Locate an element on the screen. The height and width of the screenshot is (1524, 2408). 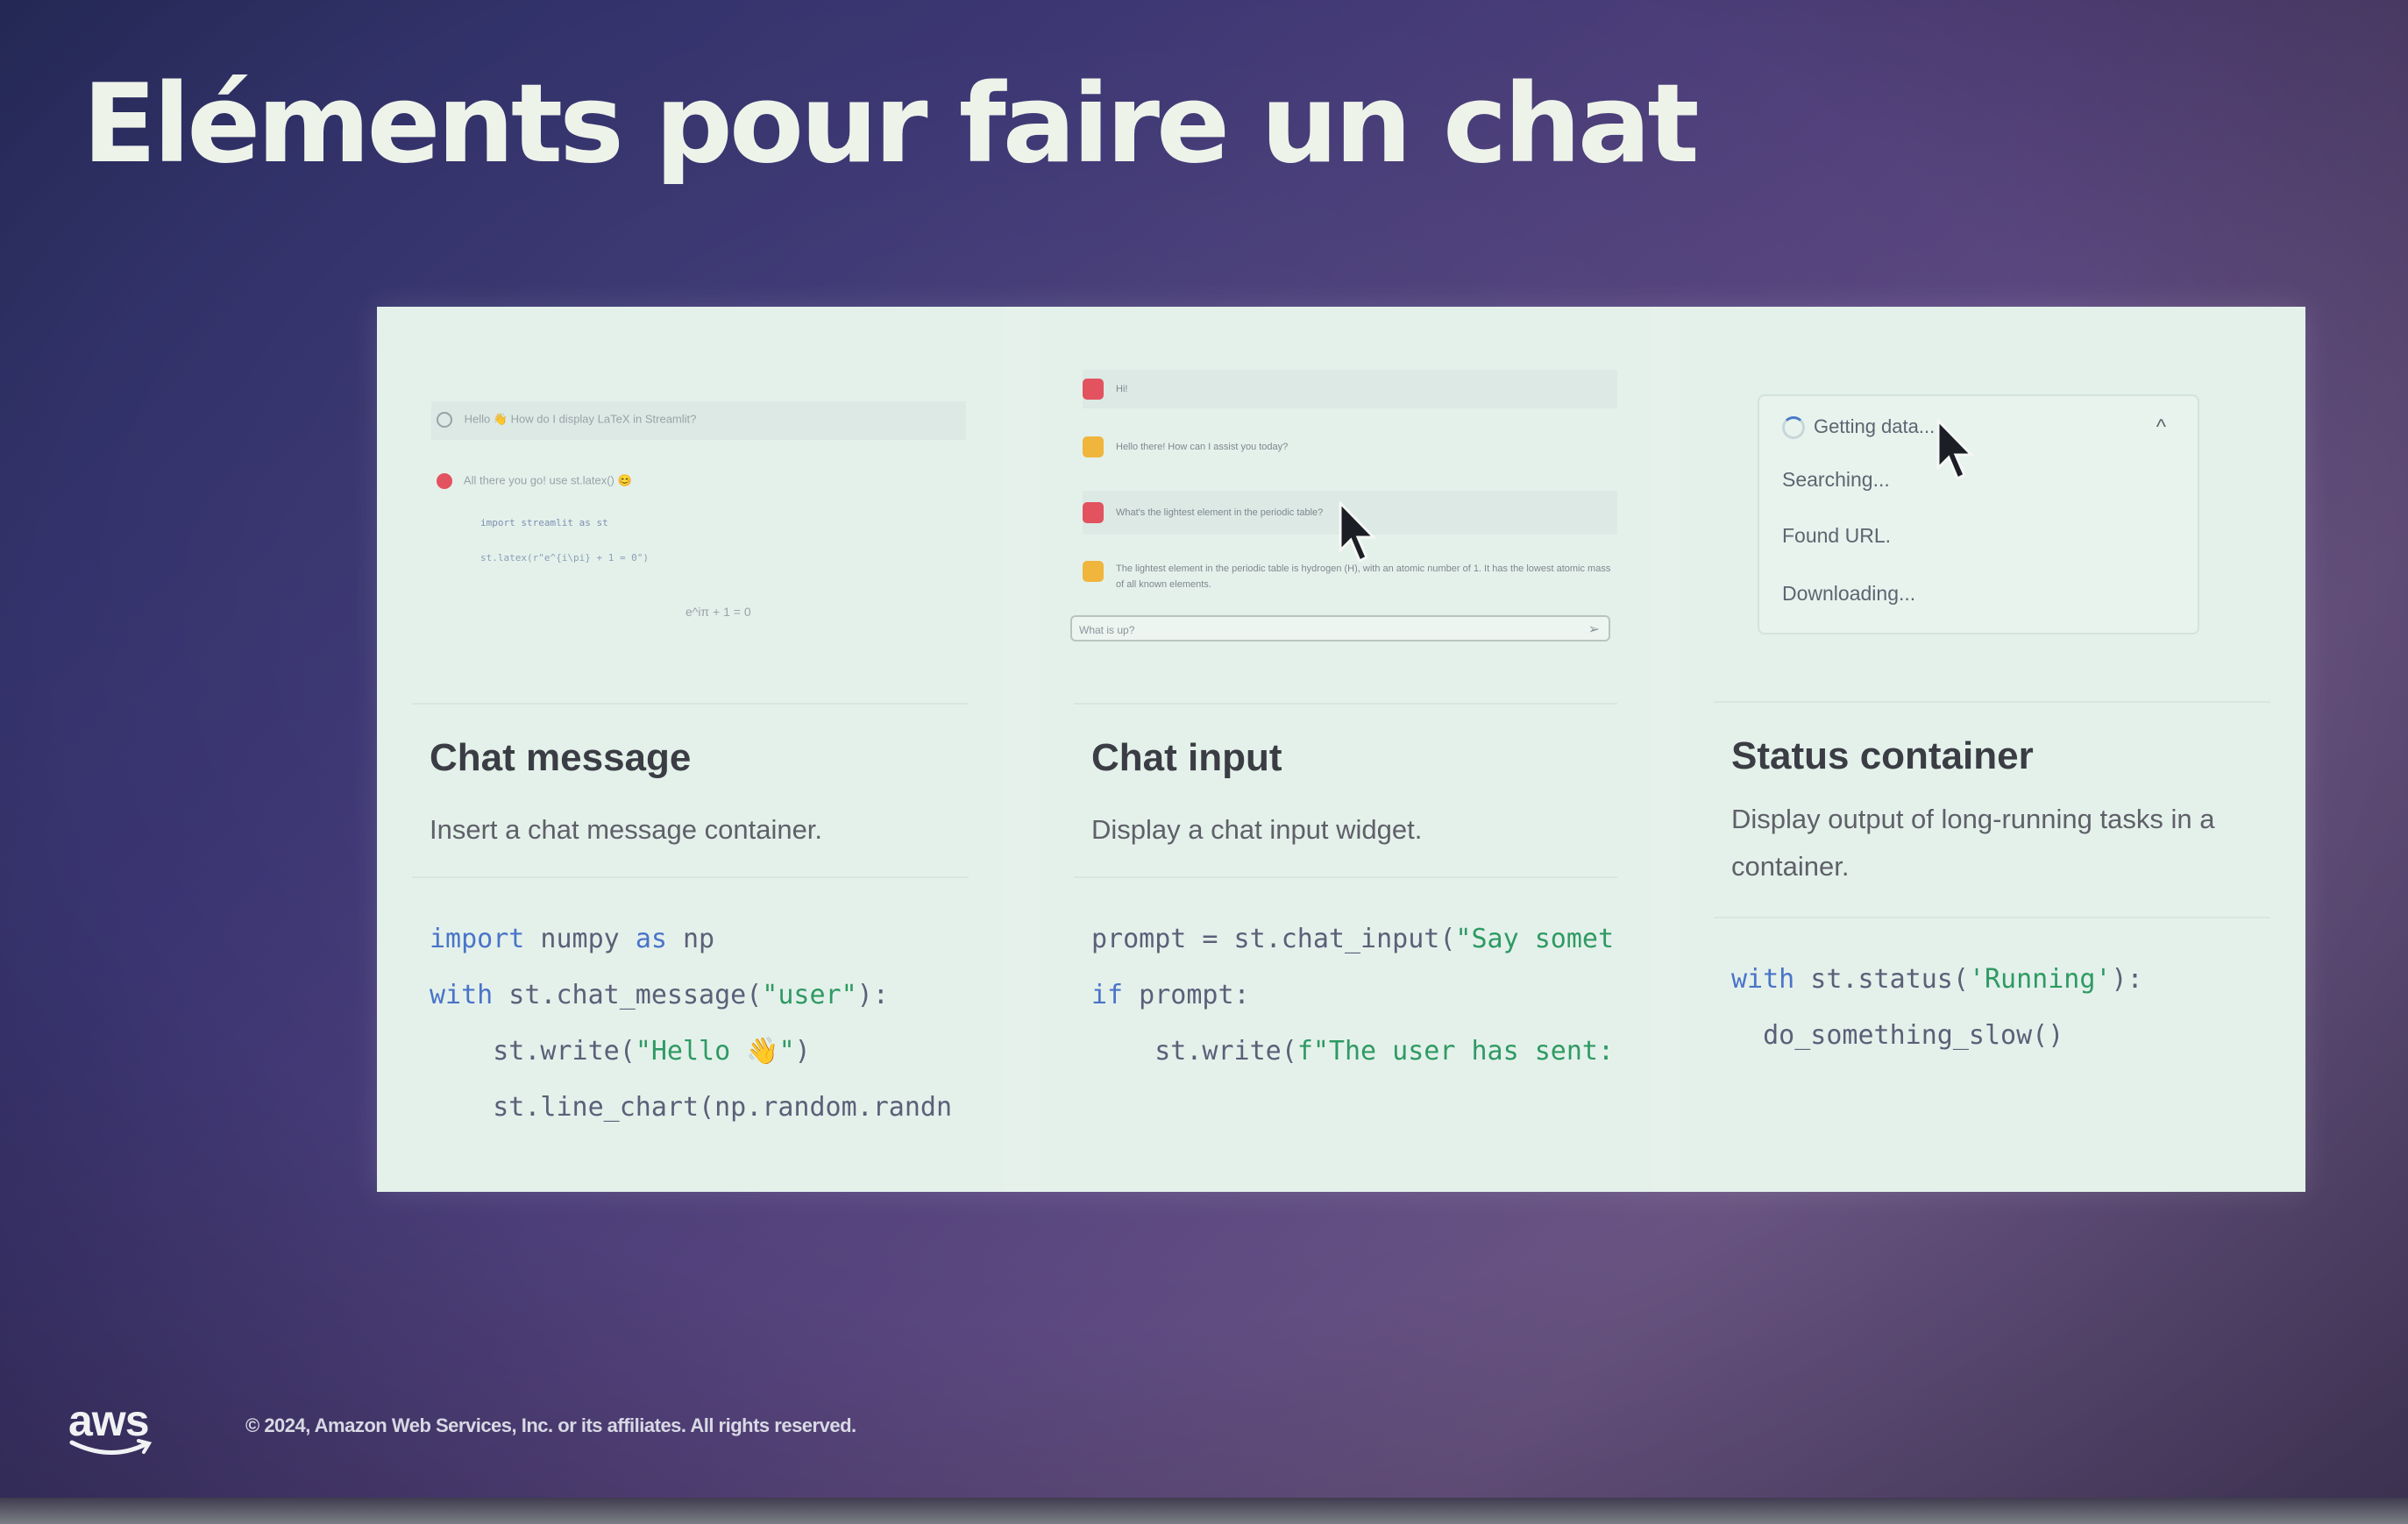
slide-title: Eléments pour faire un chat is located at coordinates (891, 124).